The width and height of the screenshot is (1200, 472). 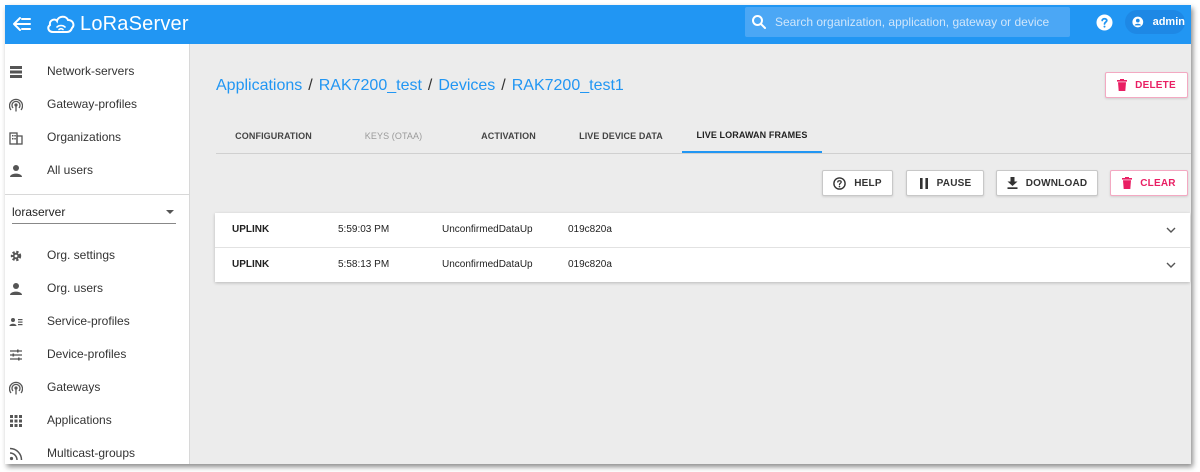 I want to click on organization-select-value: loraserver, so click(x=39, y=212).